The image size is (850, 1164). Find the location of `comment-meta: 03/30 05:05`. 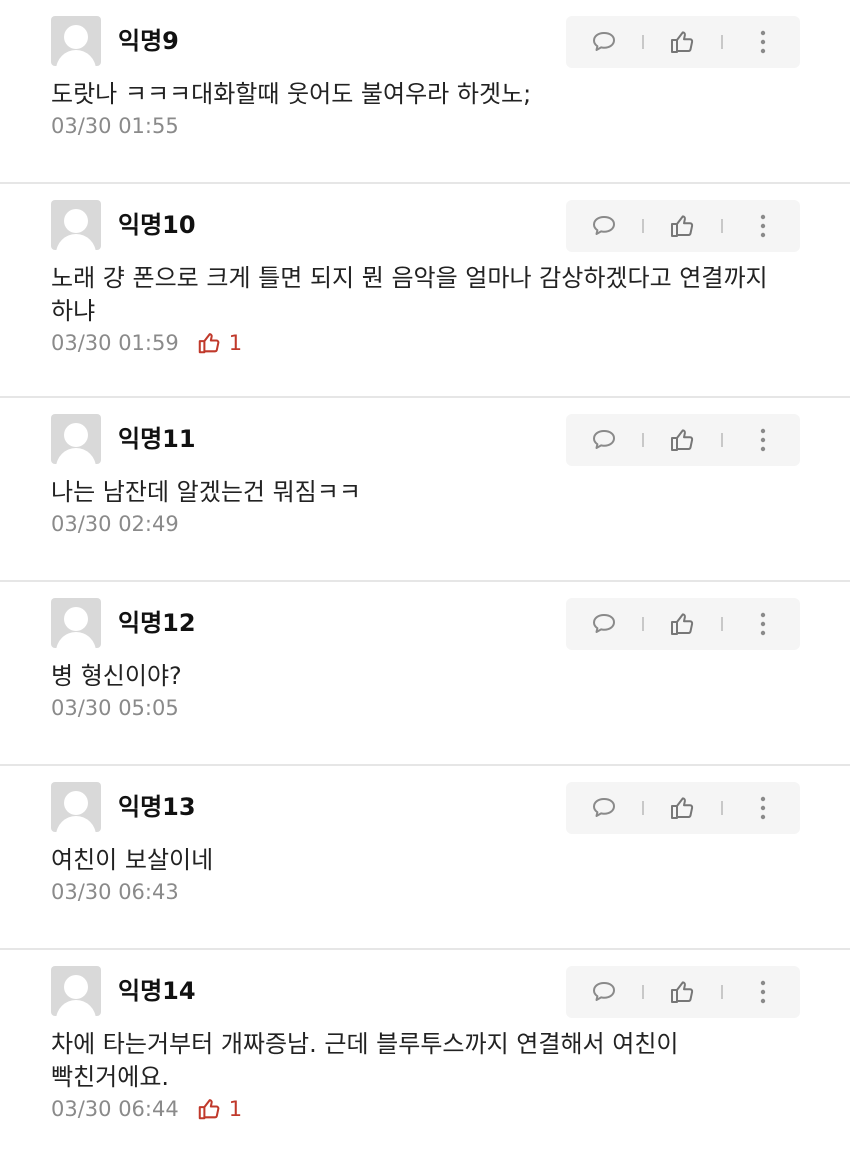

comment-meta: 03/30 05:05 is located at coordinates (115, 708).